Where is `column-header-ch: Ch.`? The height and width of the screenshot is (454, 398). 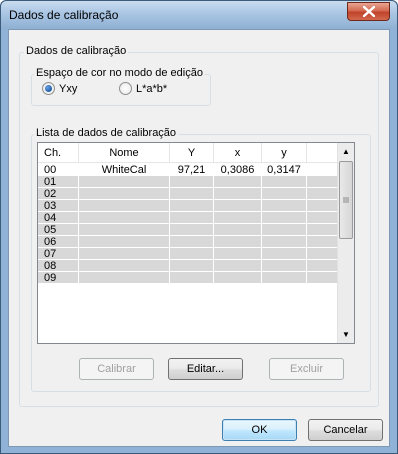 column-header-ch: Ch. is located at coordinates (58, 153).